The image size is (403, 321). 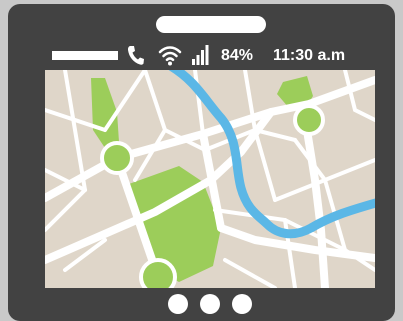 I want to click on landmark-marker-right, so click(x=309, y=120).